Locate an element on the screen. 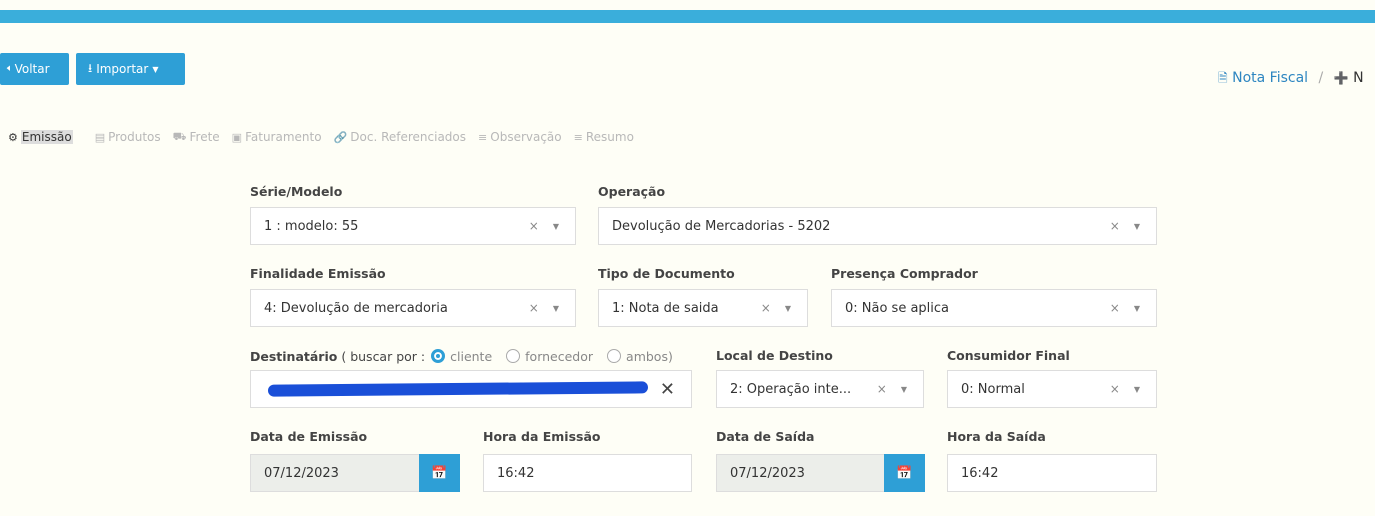  data-saida-input: 07/12/2023 is located at coordinates (801, 473).